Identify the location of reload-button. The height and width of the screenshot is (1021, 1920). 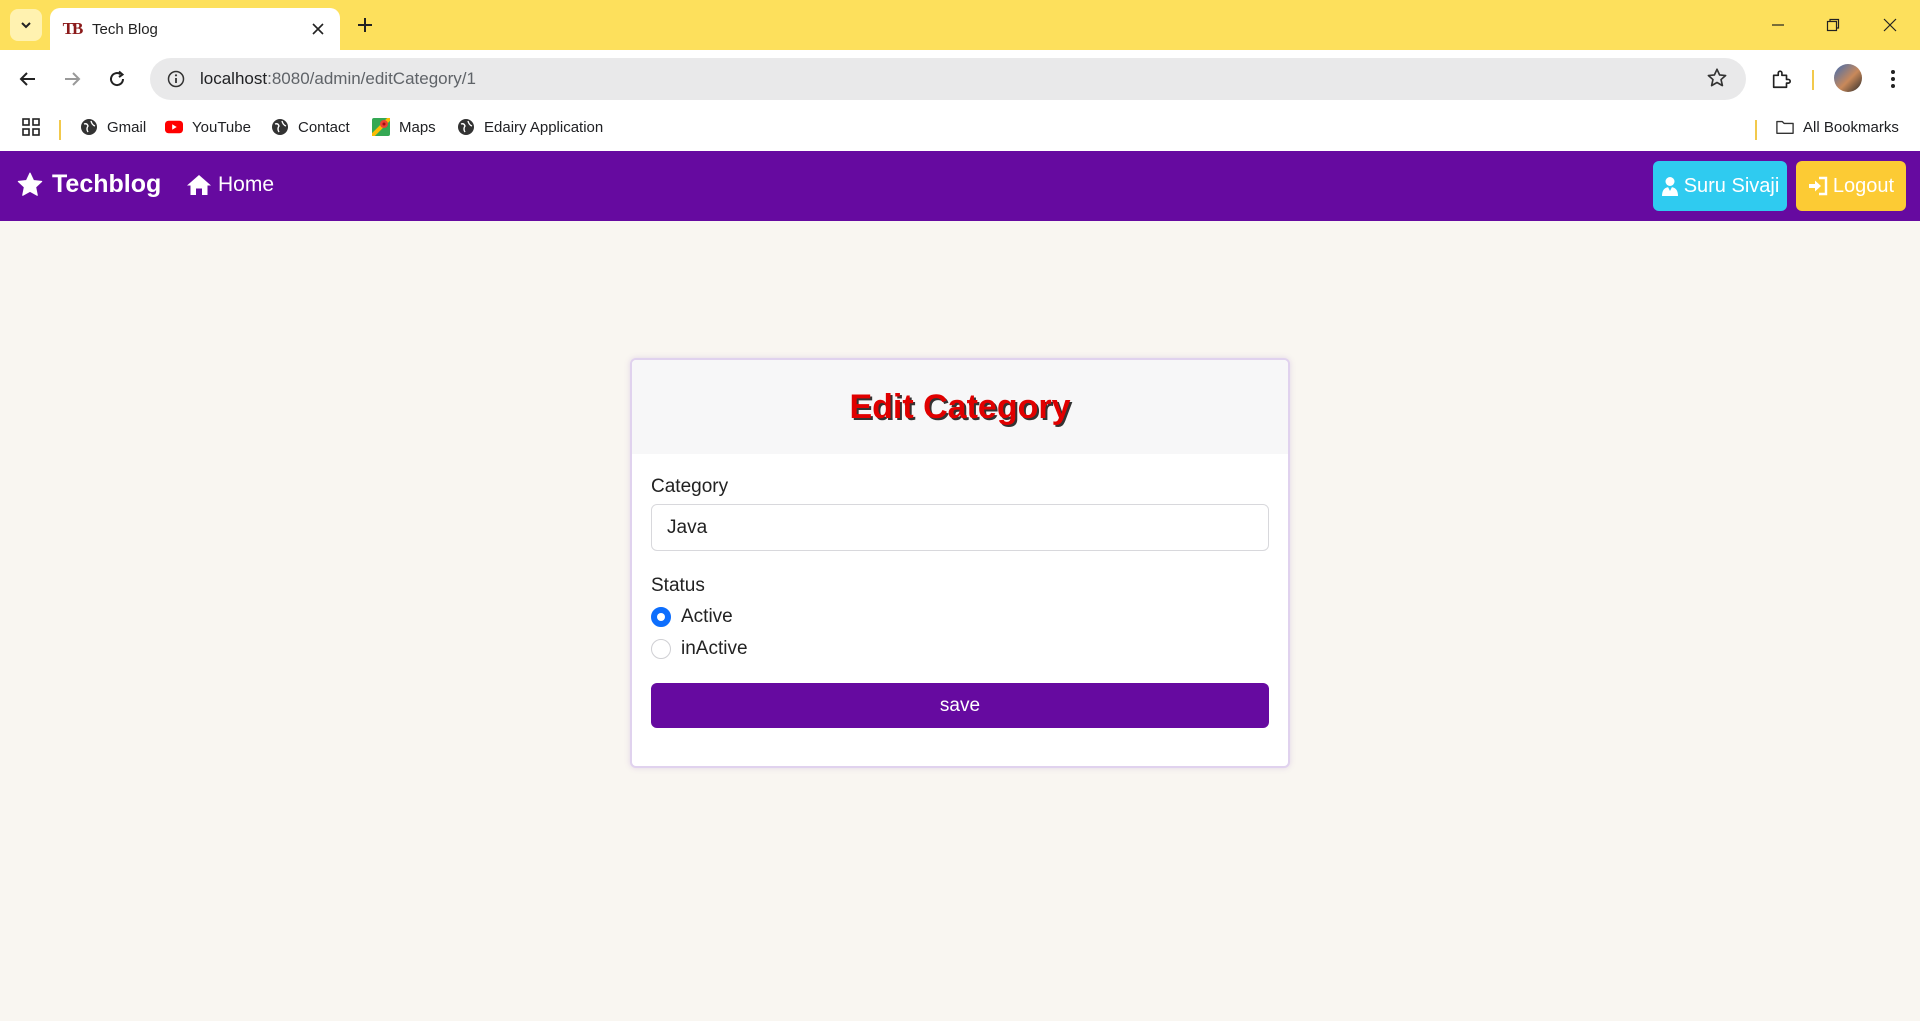
(117, 79).